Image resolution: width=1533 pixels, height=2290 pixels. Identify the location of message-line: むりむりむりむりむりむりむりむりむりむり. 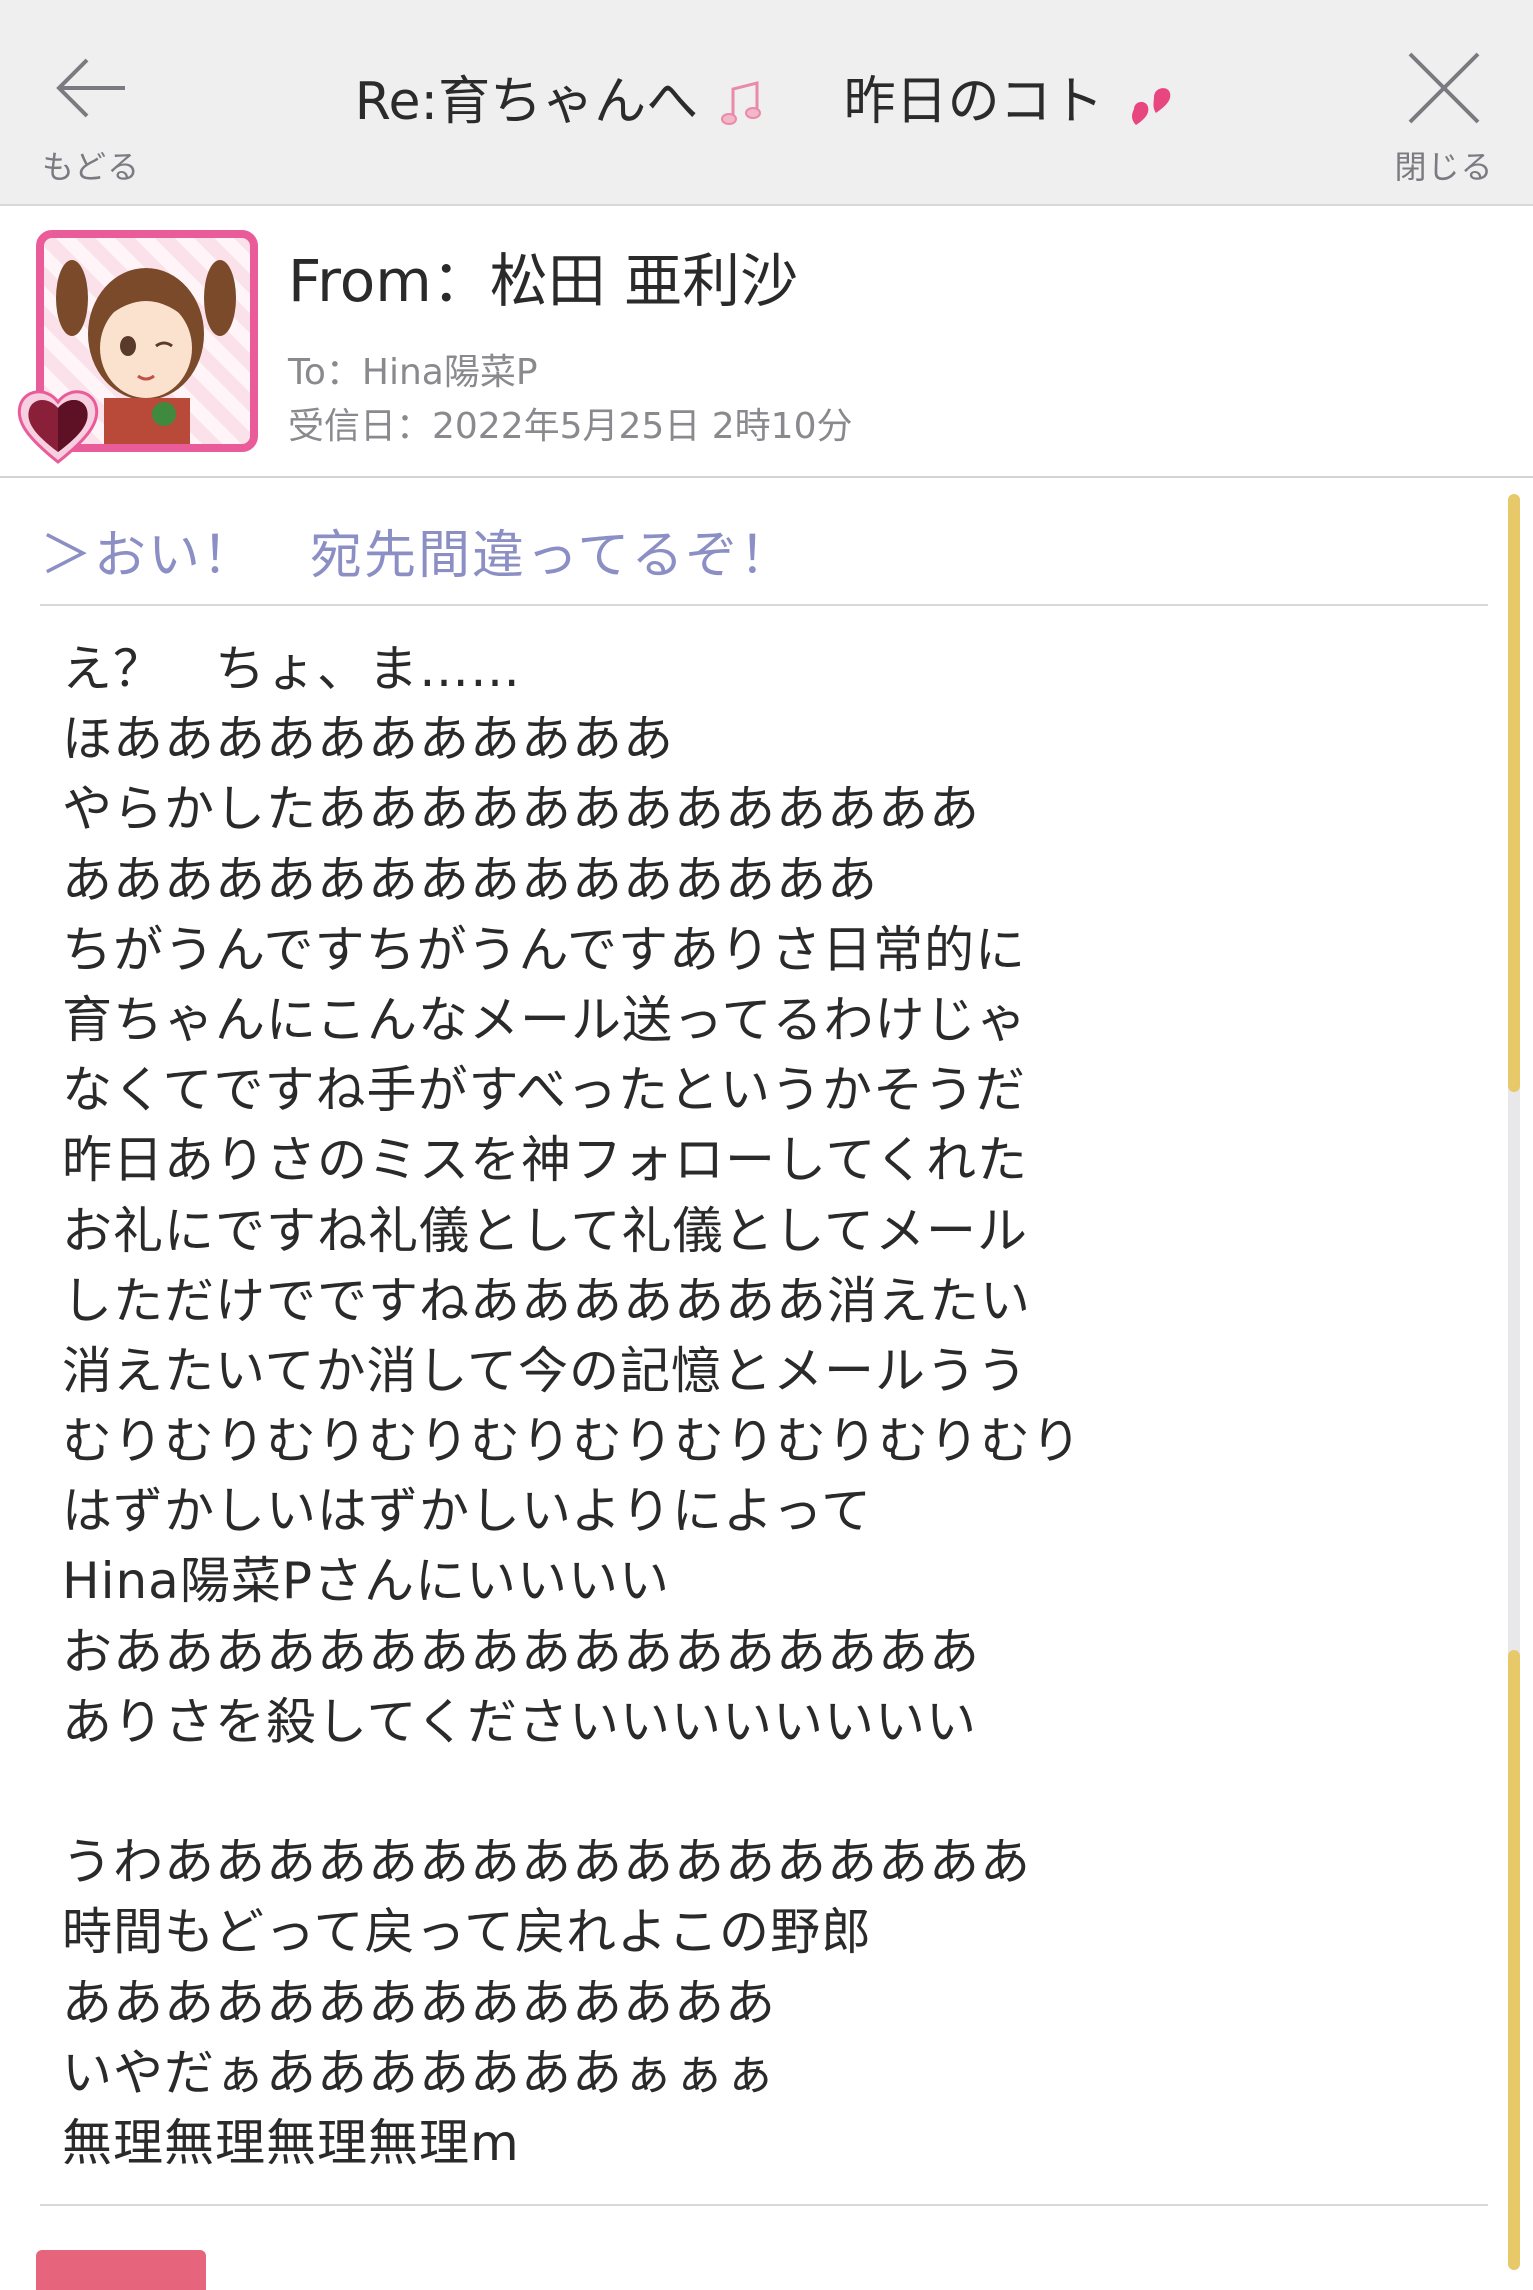
(572, 1441).